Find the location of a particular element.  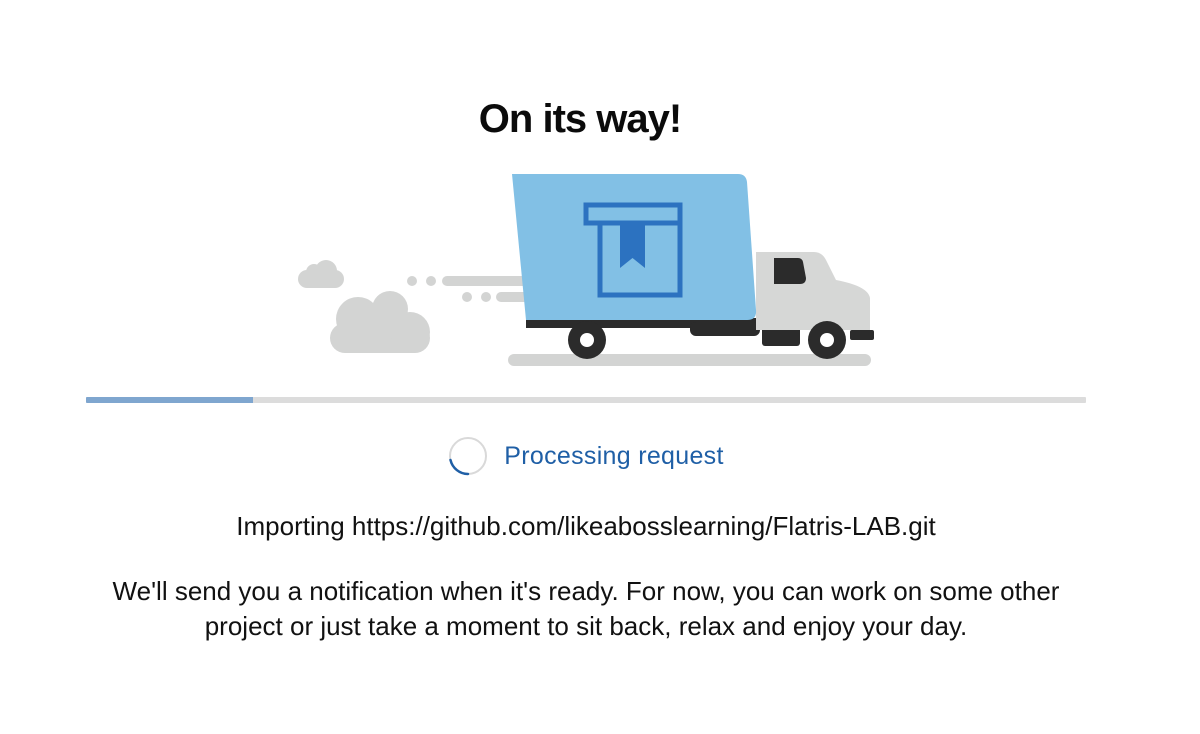

progress-bar-fill is located at coordinates (169, 400).